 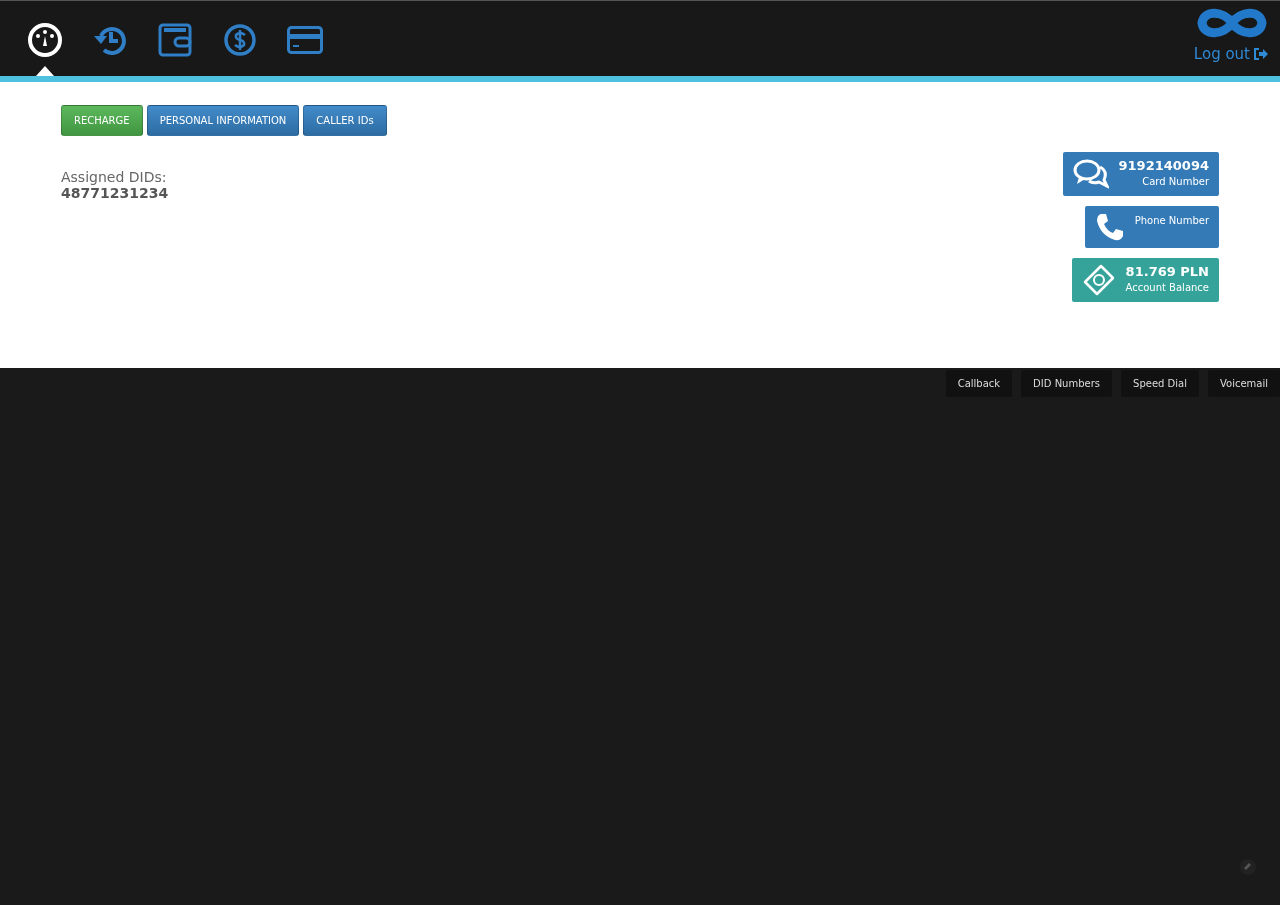 I want to click on gauge-icon, so click(x=44, y=39).